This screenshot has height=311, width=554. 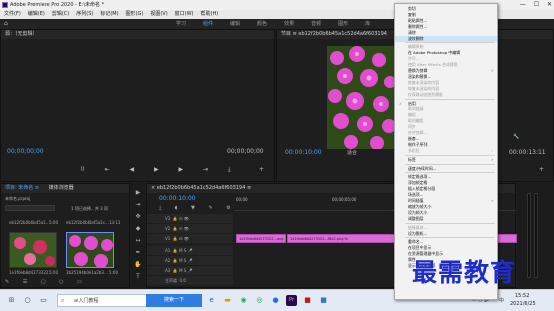 What do you see at coordinates (138, 277) in the screenshot?
I see `type-tool-icon: T` at bounding box center [138, 277].